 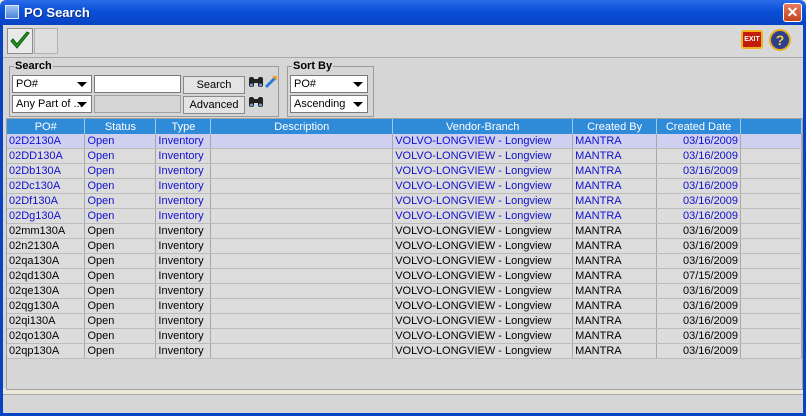 What do you see at coordinates (792, 12) in the screenshot?
I see `close-button: ✕` at bounding box center [792, 12].